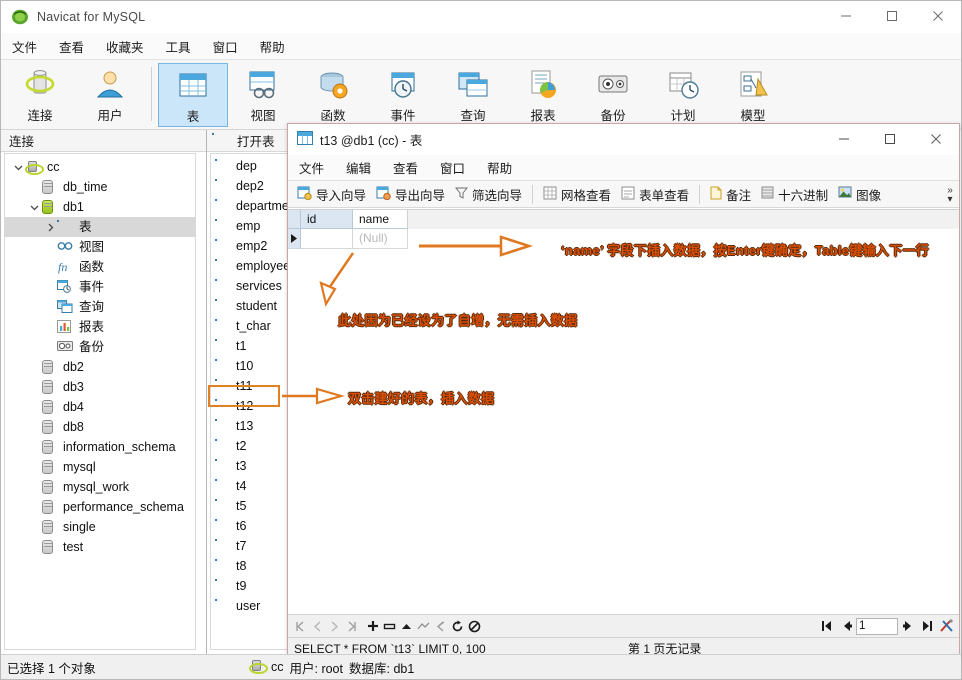 This screenshot has height=680, width=962. Describe the element at coordinates (125, 46) in the screenshot. I see `menu-favorites: 收藏夹` at that location.